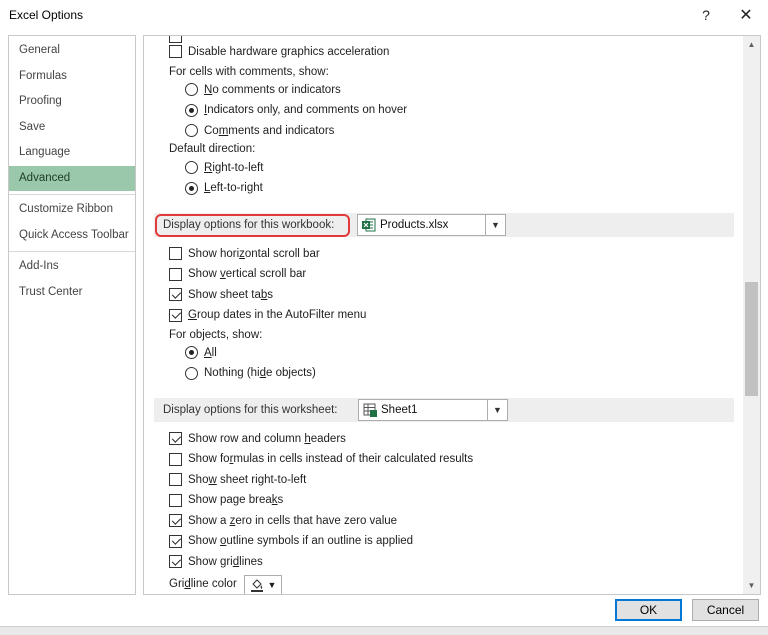 This screenshot has height=635, width=768. Describe the element at coordinates (234, 167) in the screenshot. I see `direction-label: Right-to-left` at that location.